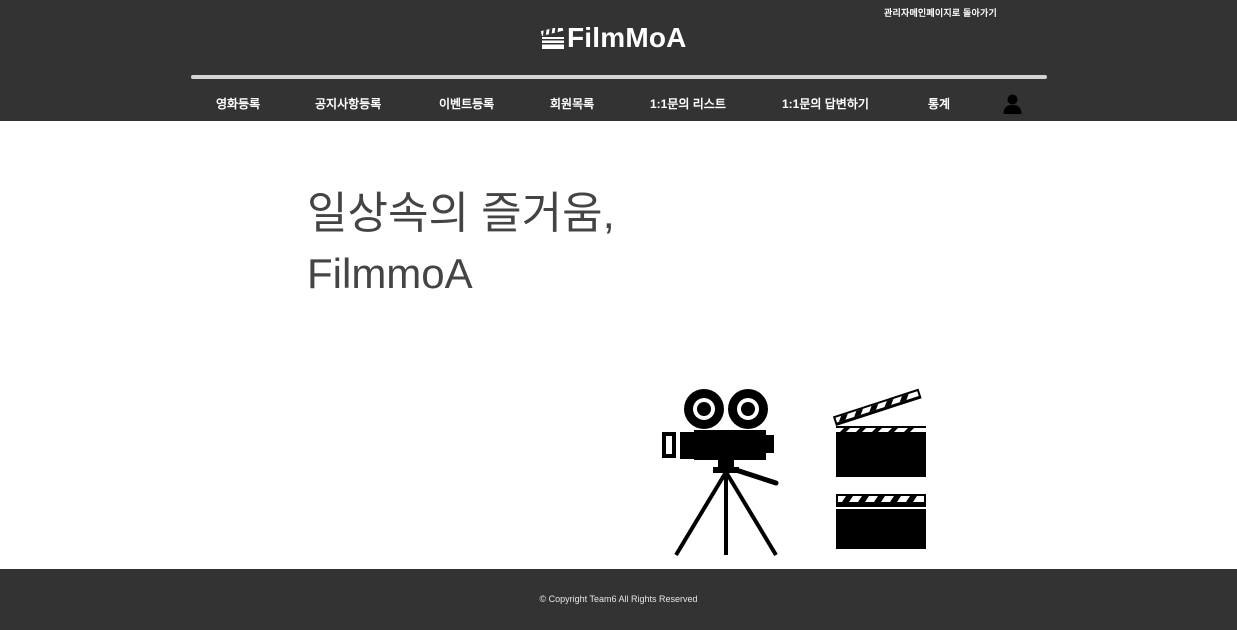 The width and height of the screenshot is (1237, 630). Describe the element at coordinates (627, 37) in the screenshot. I see `logo-text: FilmMoA` at that location.